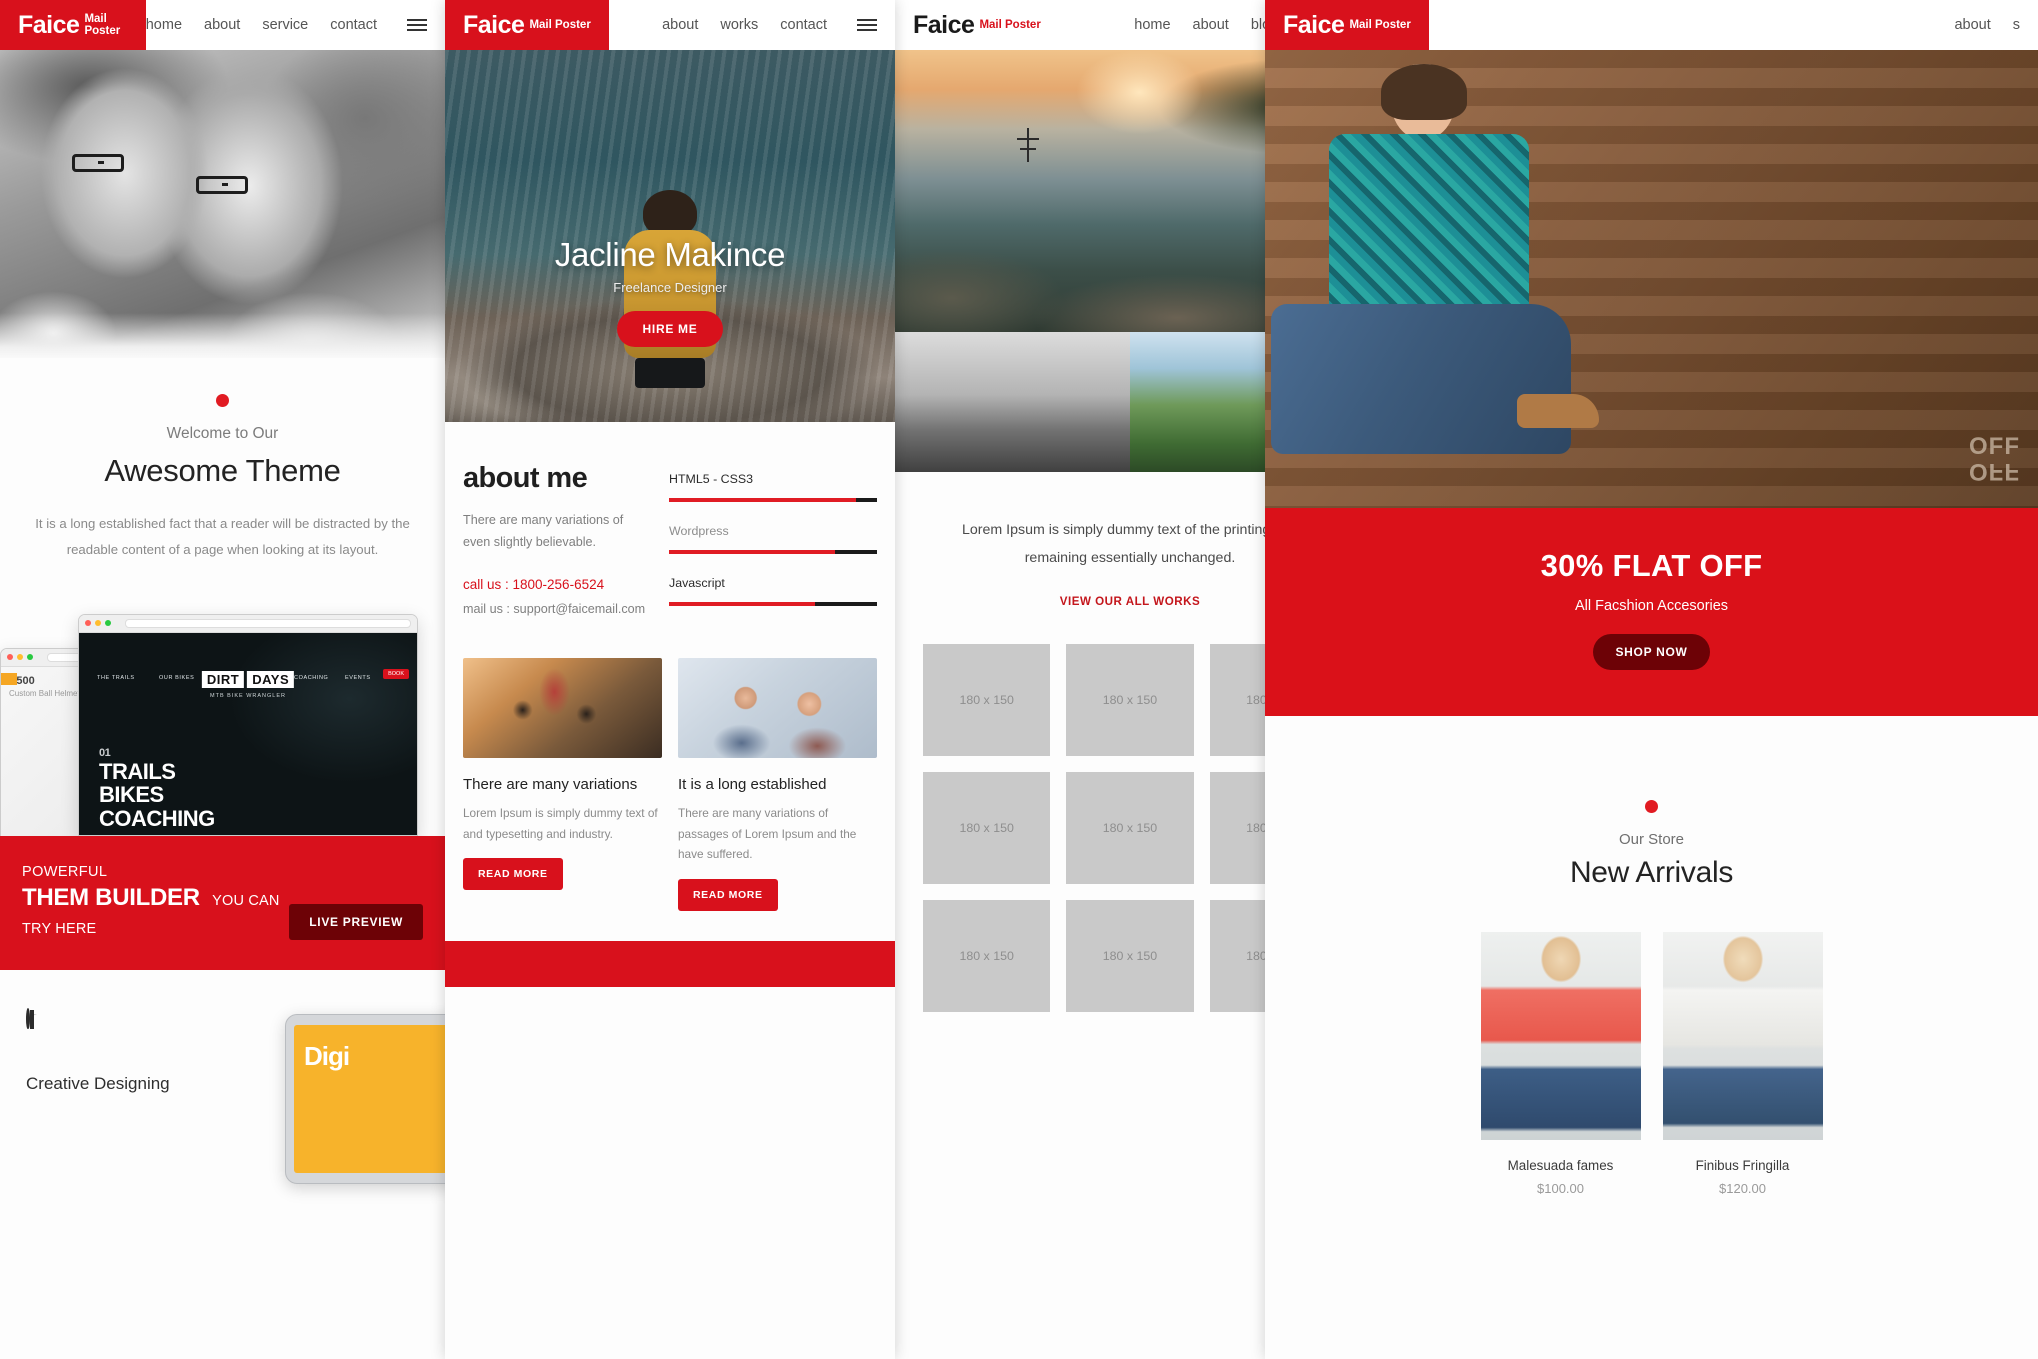  What do you see at coordinates (1130, 601) in the screenshot?
I see `view-all-works-link: VIEW OUR ALL WORKS` at bounding box center [1130, 601].